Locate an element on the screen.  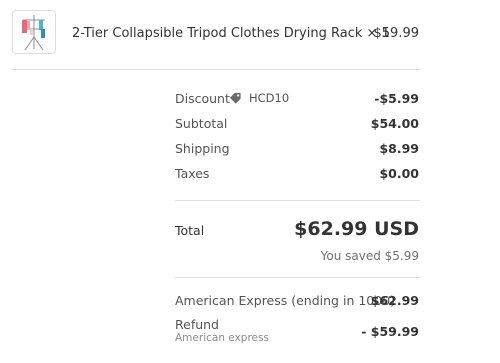
shipping-label: Shipping is located at coordinates (202, 148).